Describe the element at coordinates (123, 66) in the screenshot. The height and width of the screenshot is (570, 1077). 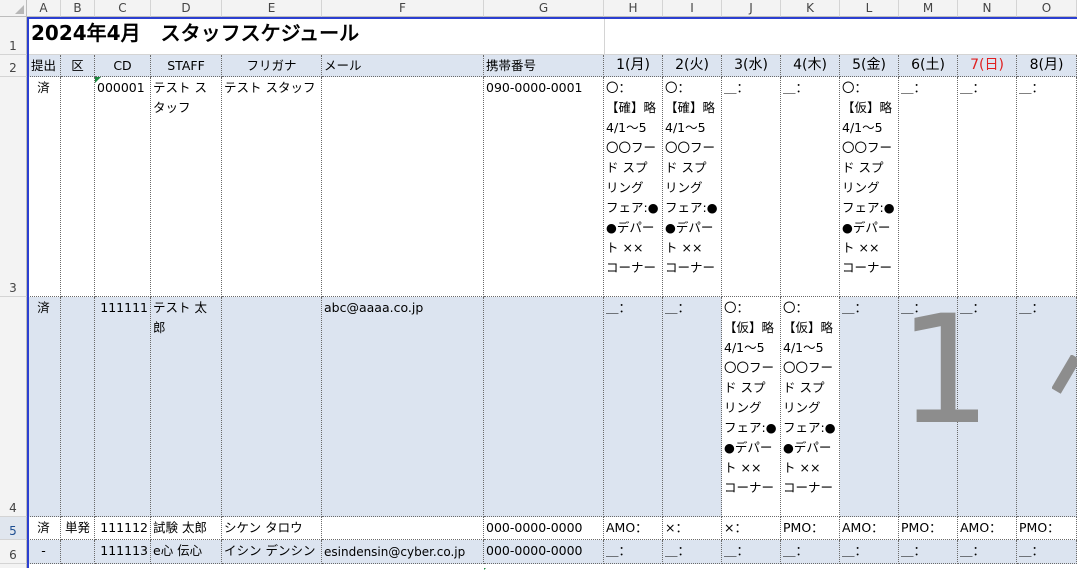
I see `header-cd: CD` at that location.